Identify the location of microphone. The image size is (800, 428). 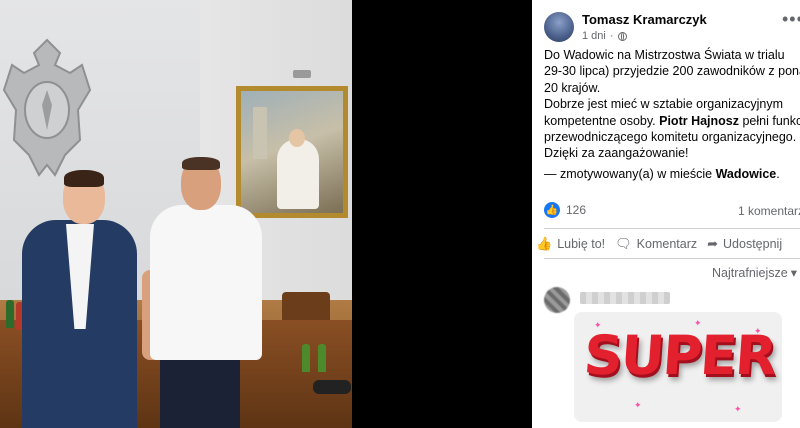
(332, 387).